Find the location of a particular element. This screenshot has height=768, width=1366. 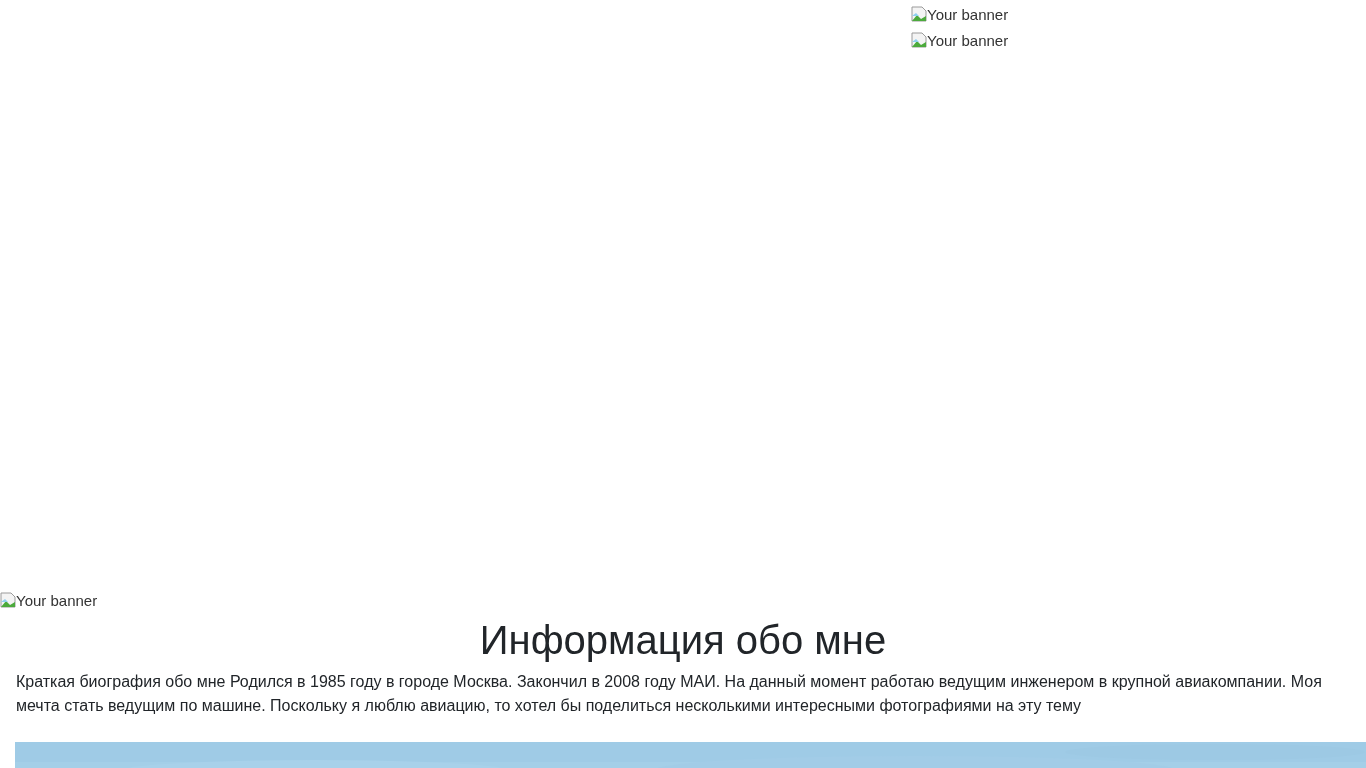

biography-paragraph: Краткая биография обо мне Родился в 1985 году в городе Москва. Закончил в 2008 году МАИ. На данный момент работаю ведущим инженером в крупной авиакомпании. Моя мечта стать ведущим по машине. Поскольку я люблю авиацию, то хотел бы поделиться несколькими интересными фотографиями на эту тему is located at coordinates (669, 694).